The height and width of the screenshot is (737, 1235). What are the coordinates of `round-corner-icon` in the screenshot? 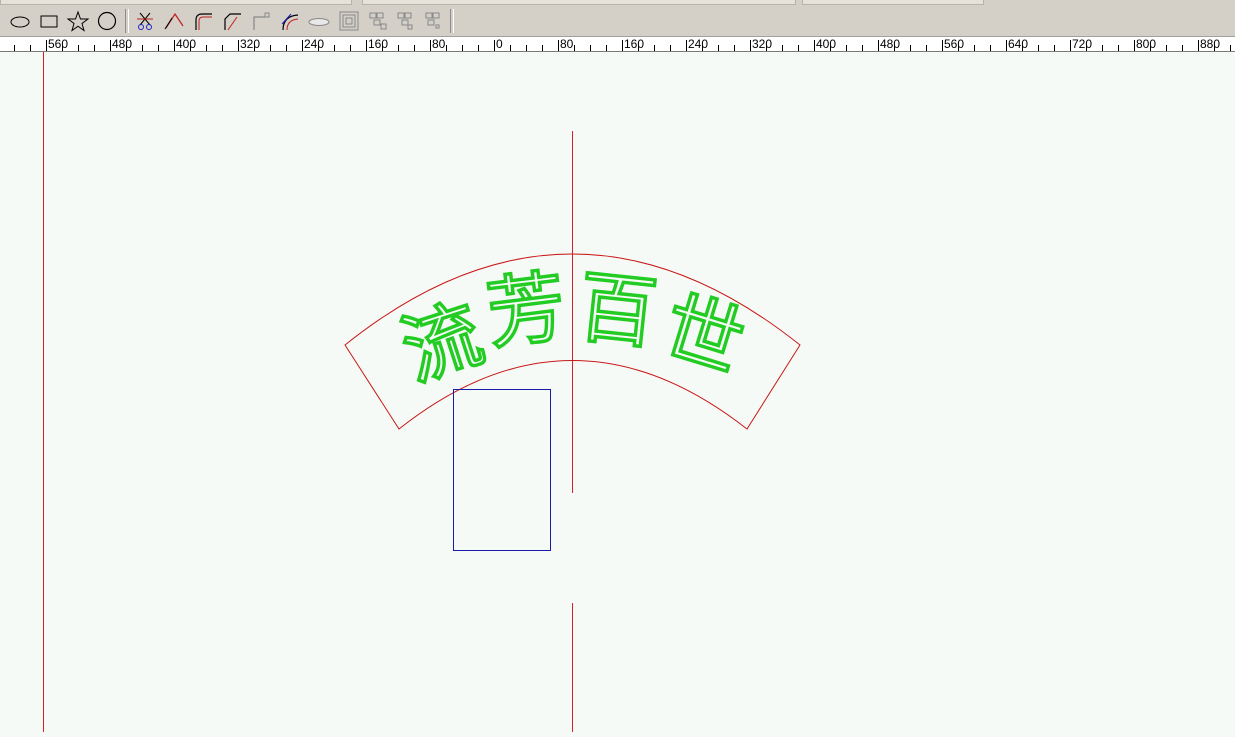 It's located at (203, 21).